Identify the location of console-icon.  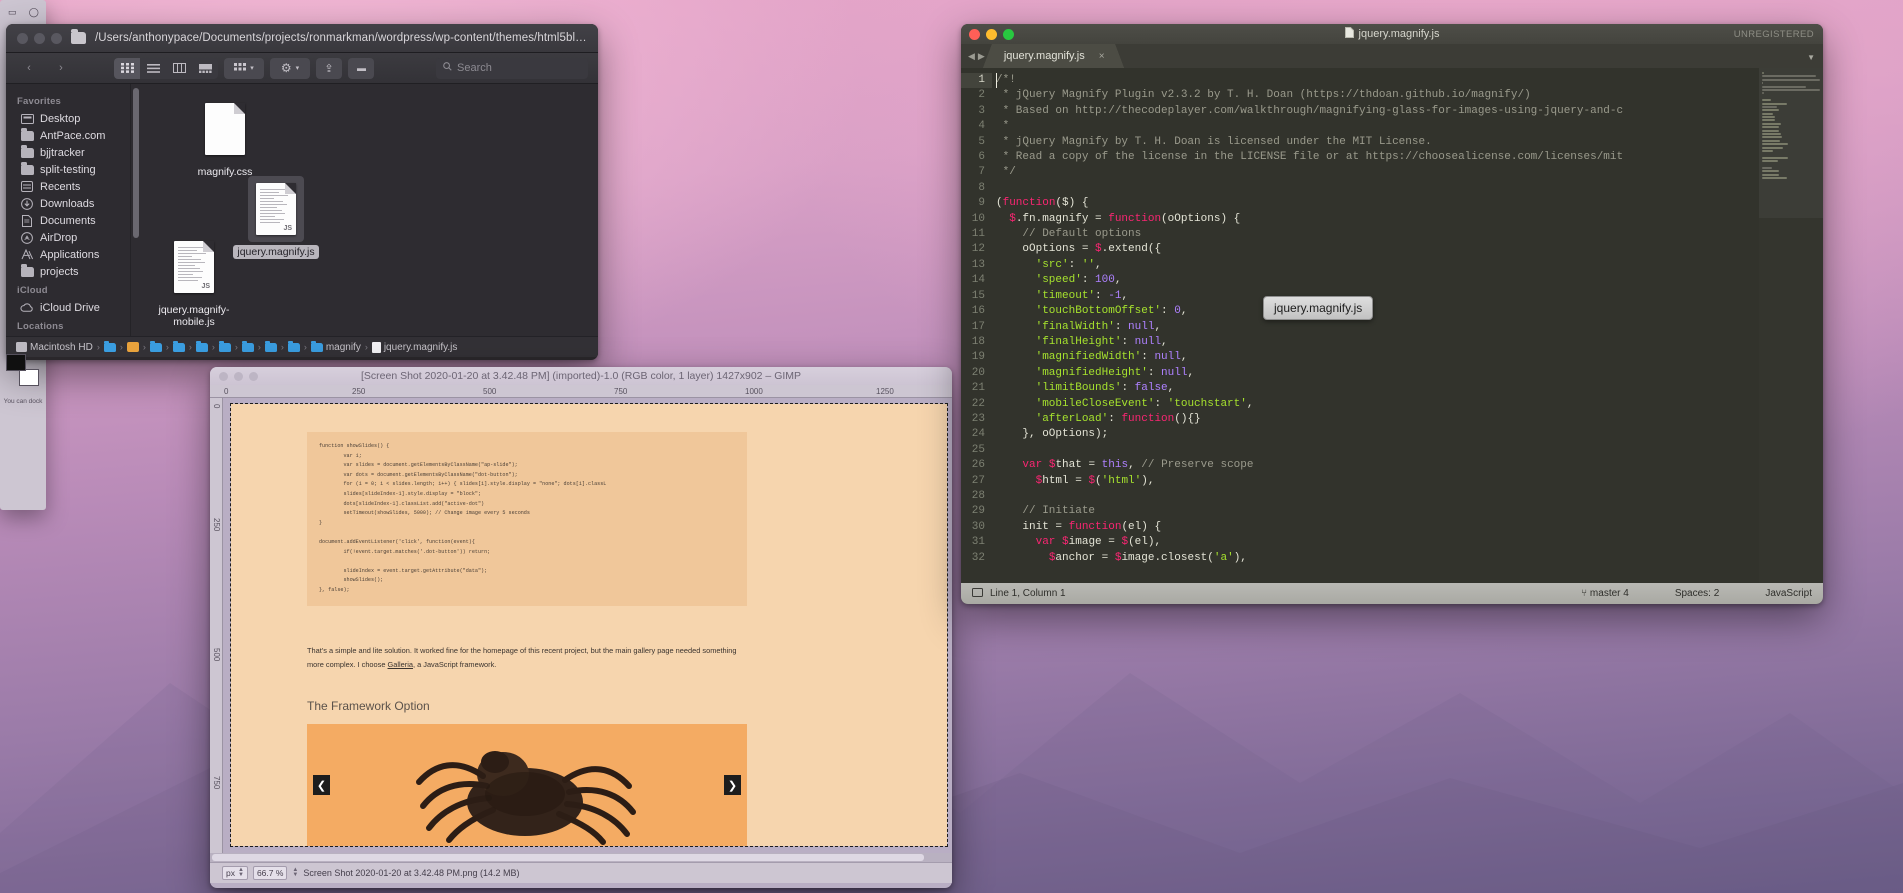
(977, 593).